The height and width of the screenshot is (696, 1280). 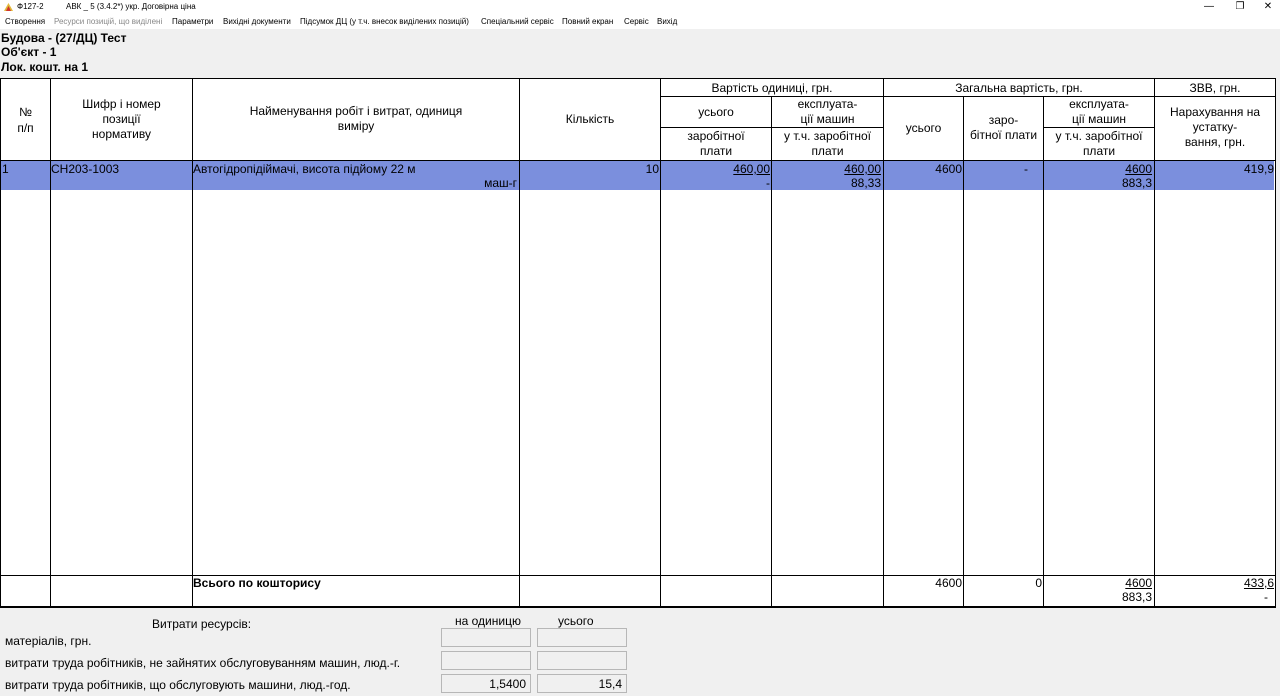 I want to click on col-total-mach-header: експлуата- ції машин, so click(x=1099, y=111).